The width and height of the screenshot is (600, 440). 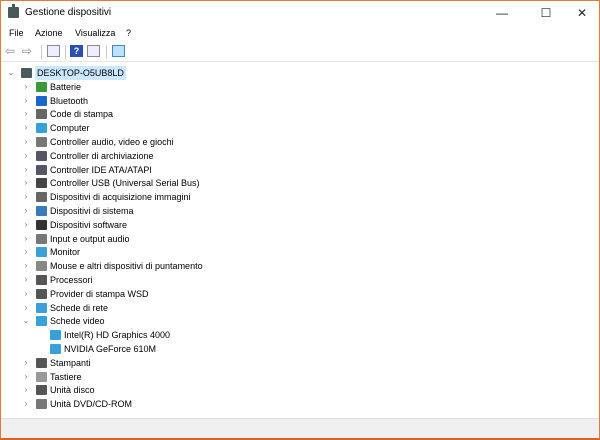 I want to click on node-label: Dispositivi software, so click(x=89, y=224).